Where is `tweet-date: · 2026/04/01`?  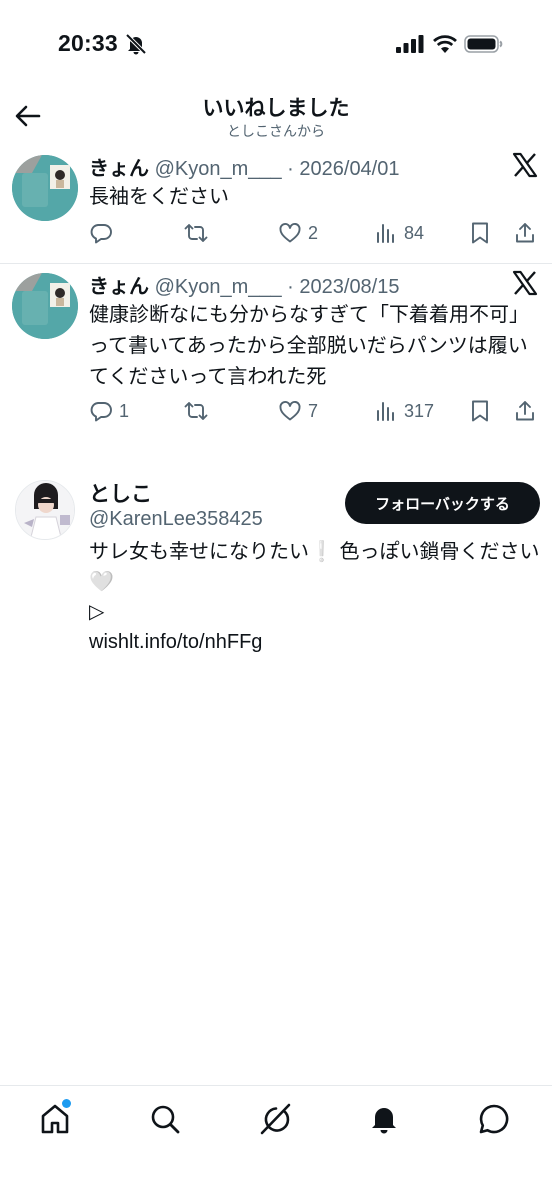
tweet-date: · 2026/04/01 is located at coordinates (343, 169).